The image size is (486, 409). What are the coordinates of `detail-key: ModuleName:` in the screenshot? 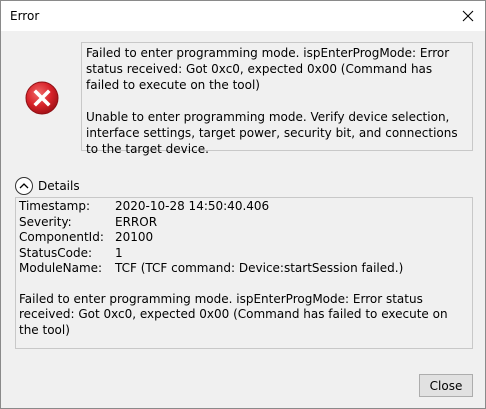 It's located at (61, 268).